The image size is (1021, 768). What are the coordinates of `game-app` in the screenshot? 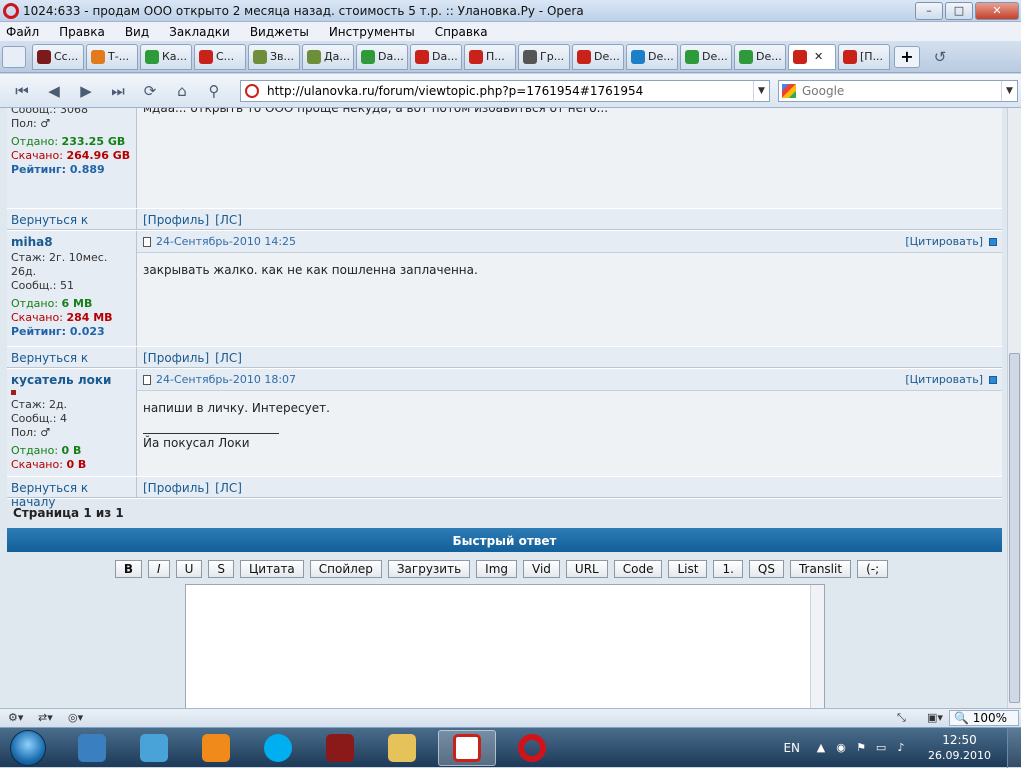 It's located at (340, 748).